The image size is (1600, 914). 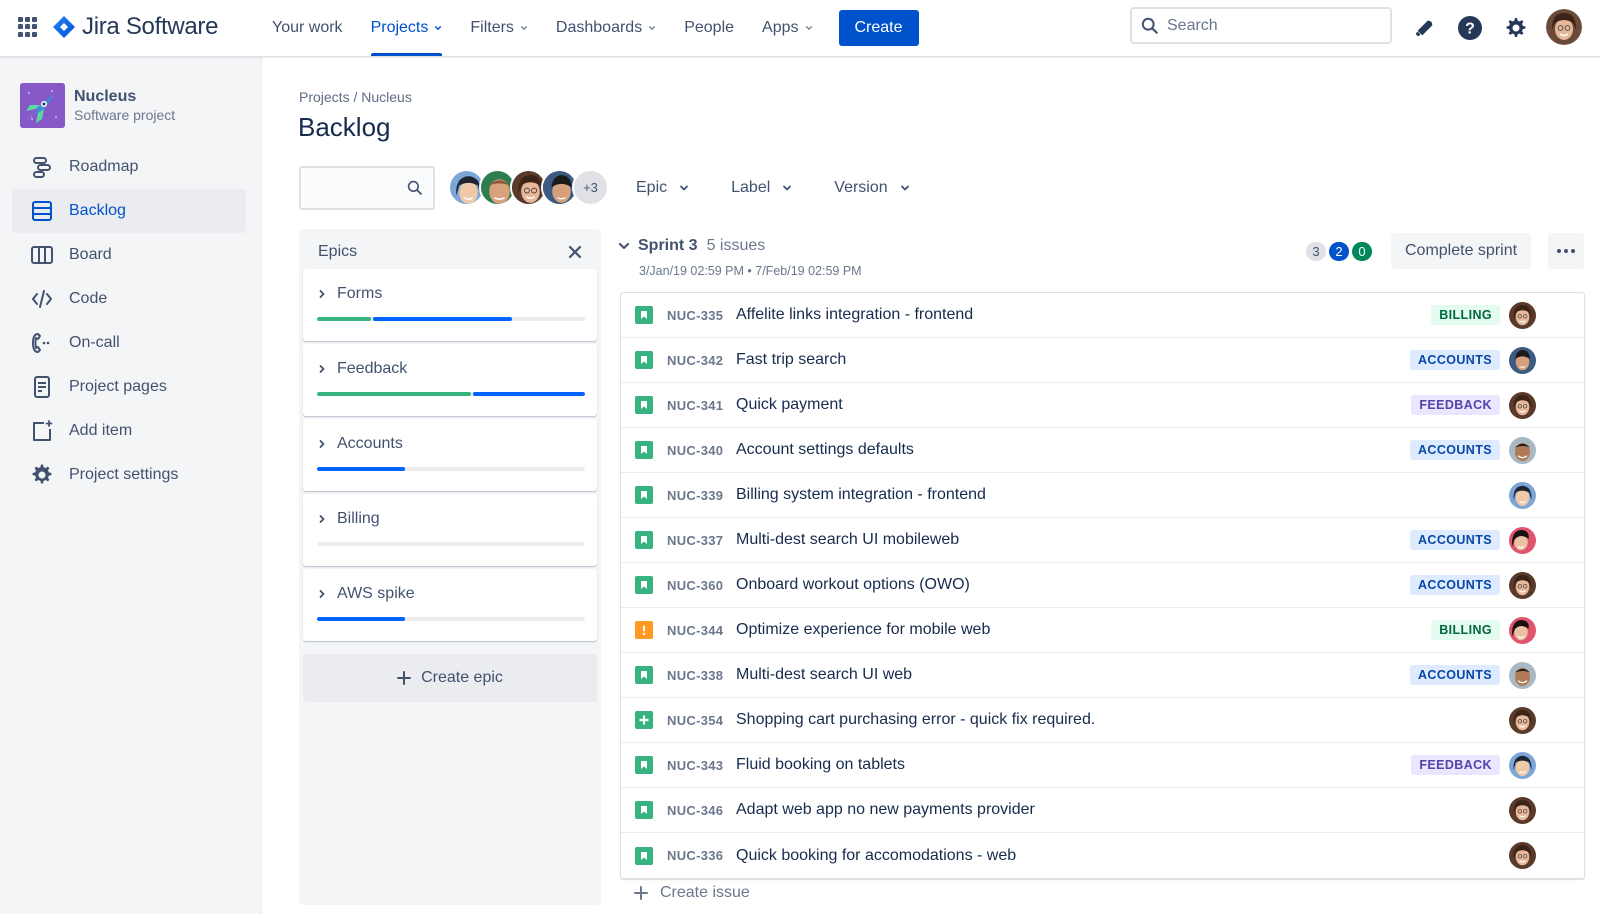 I want to click on breadcrumb: Projects / Nucleus, so click(x=355, y=97).